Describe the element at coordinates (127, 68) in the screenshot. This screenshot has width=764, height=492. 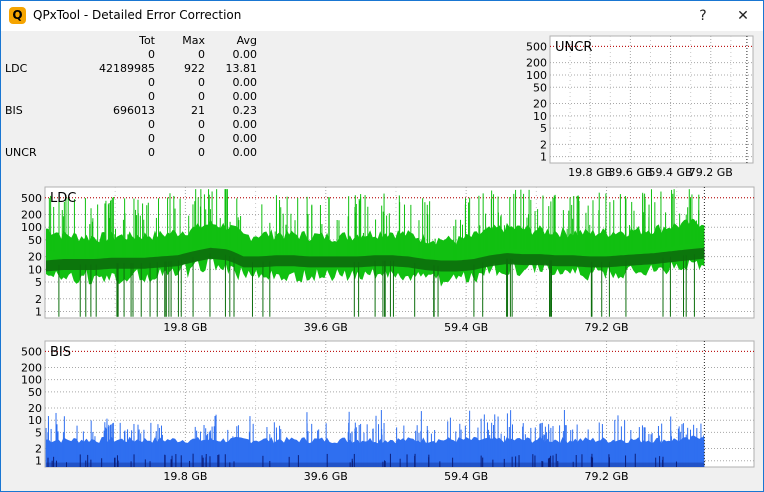
I see `row-tot: 42189985` at that location.